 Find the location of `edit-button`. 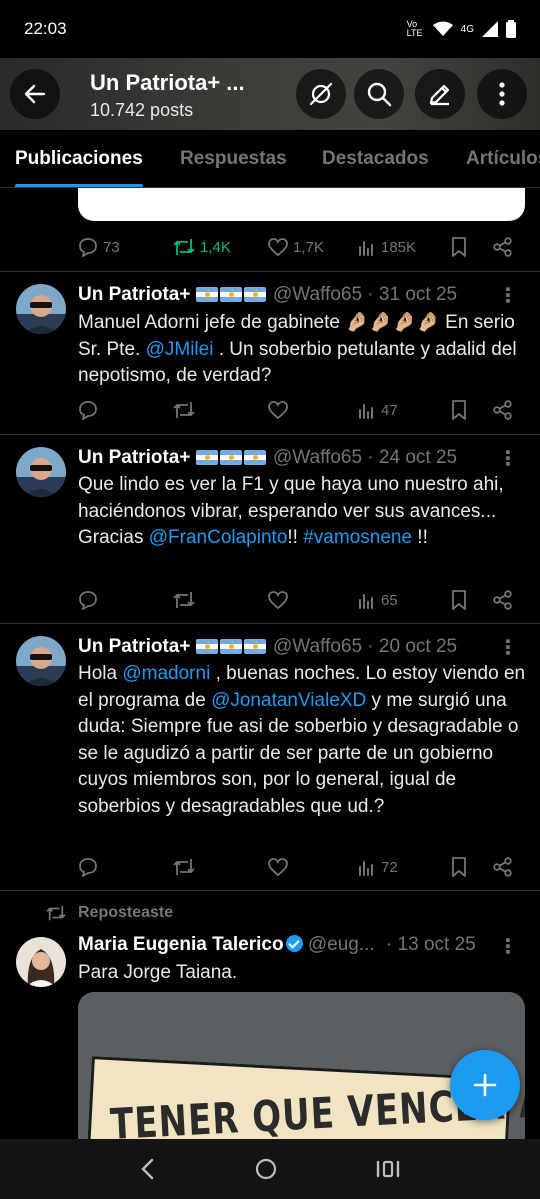

edit-button is located at coordinates (440, 94).